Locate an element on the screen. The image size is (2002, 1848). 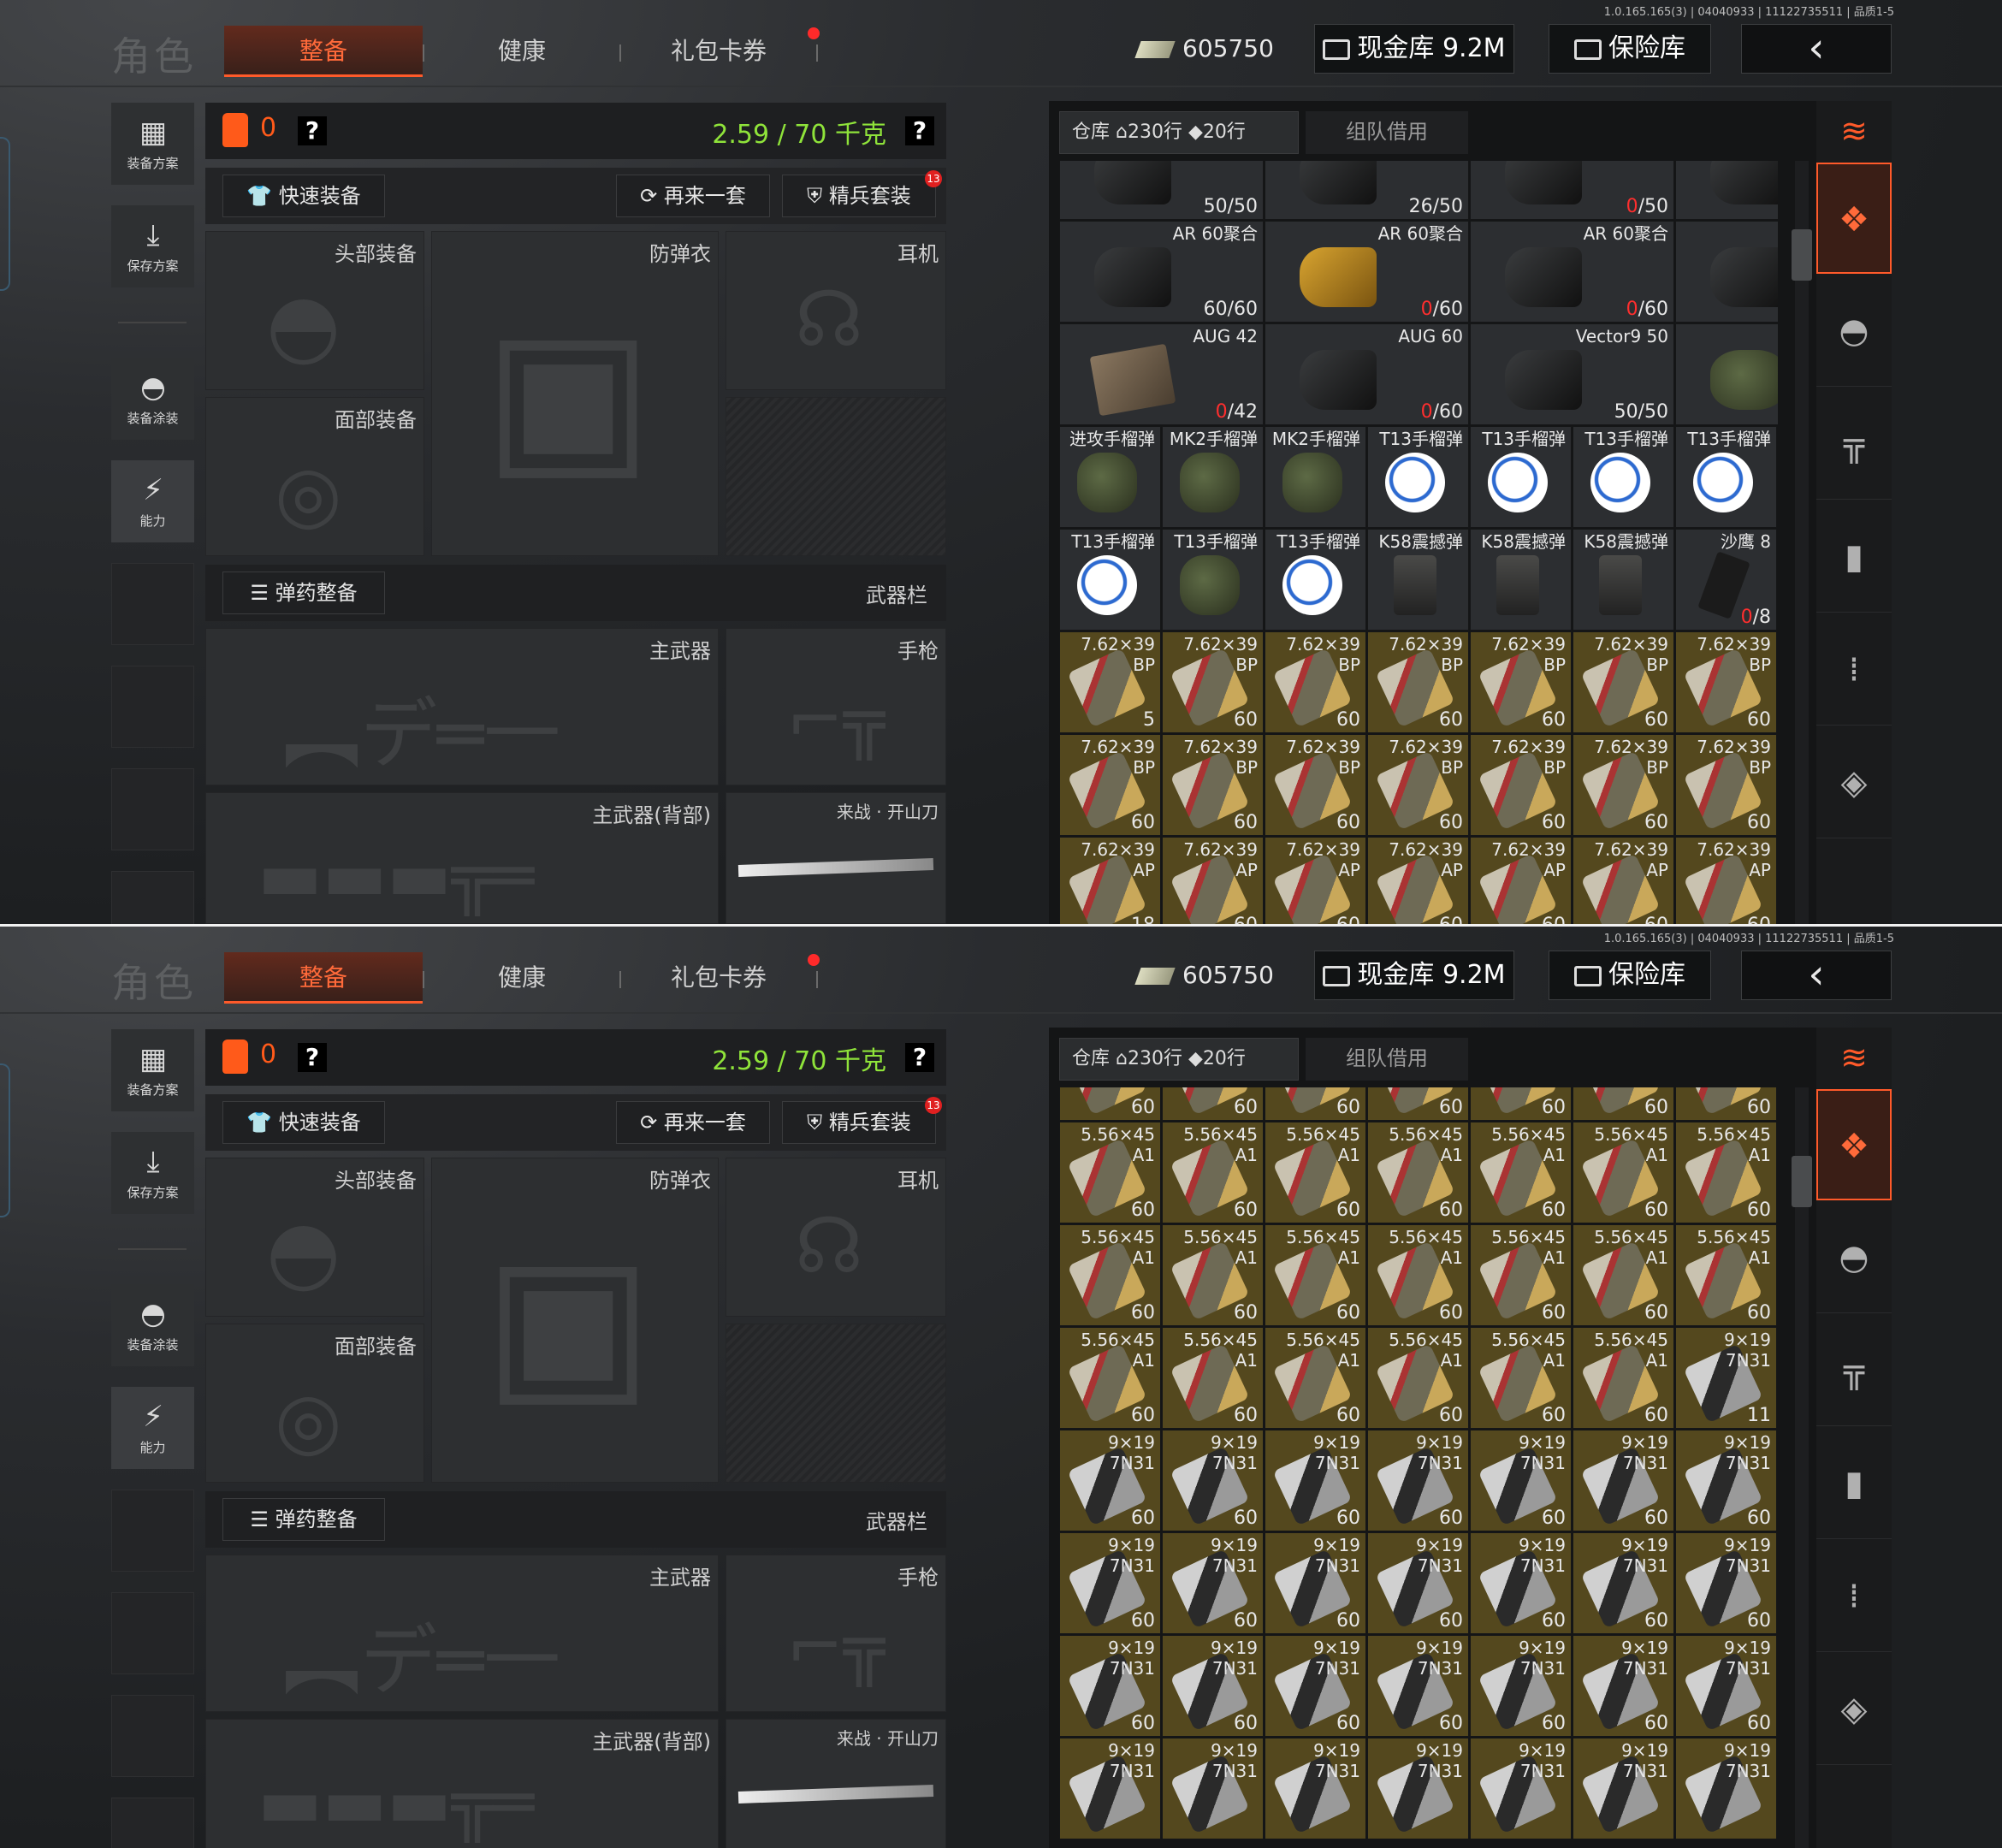
inventory-item: 26/50 is located at coordinates (1367, 190).